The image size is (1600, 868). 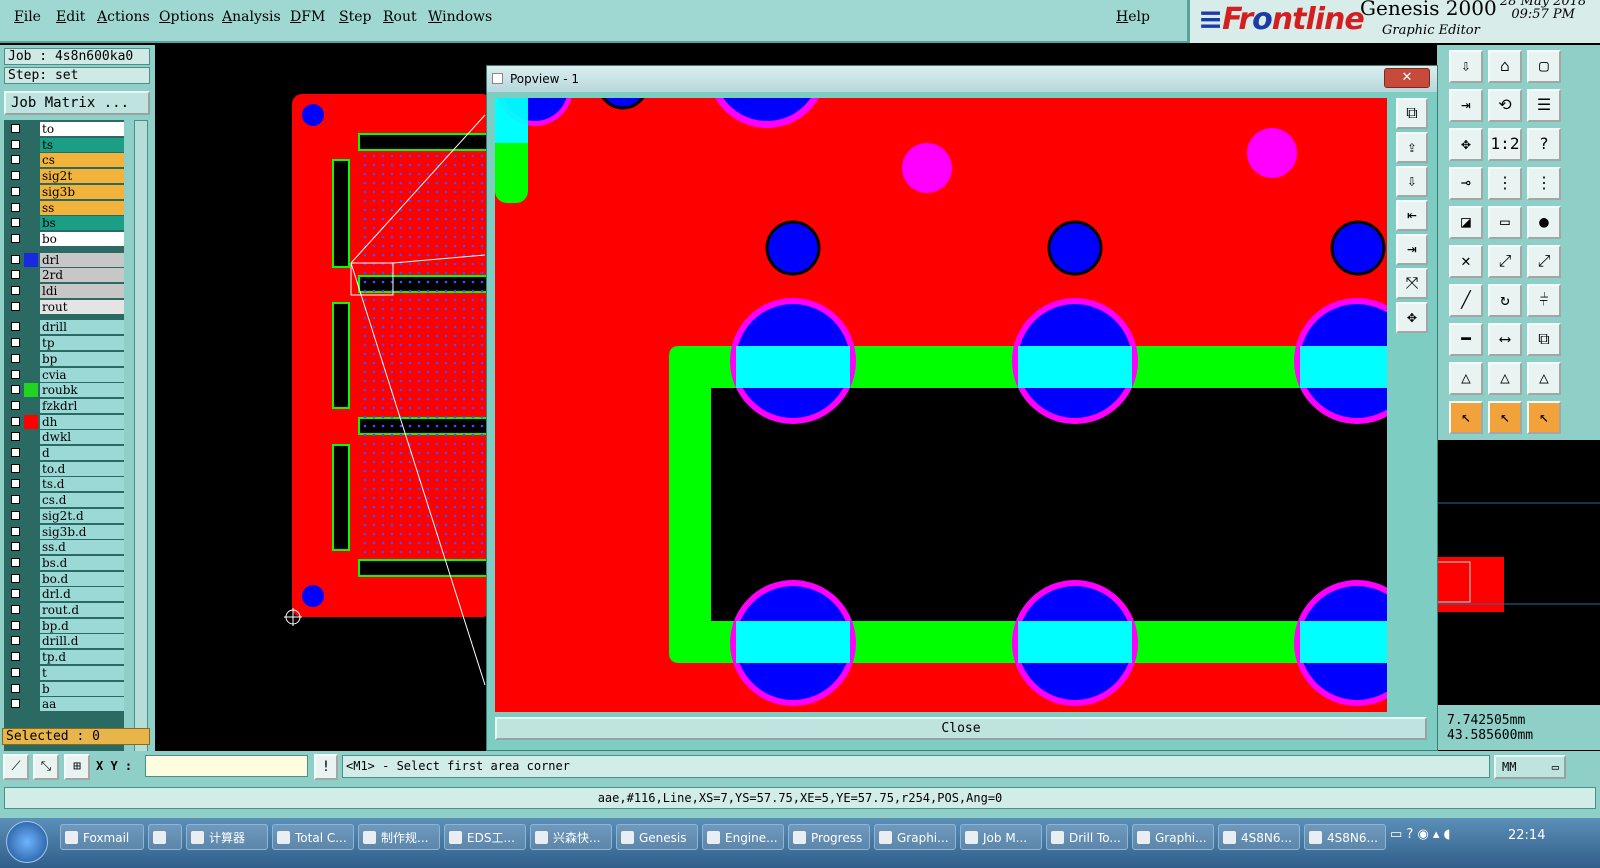 I want to click on layer-row: bs.d, so click(x=65, y=562).